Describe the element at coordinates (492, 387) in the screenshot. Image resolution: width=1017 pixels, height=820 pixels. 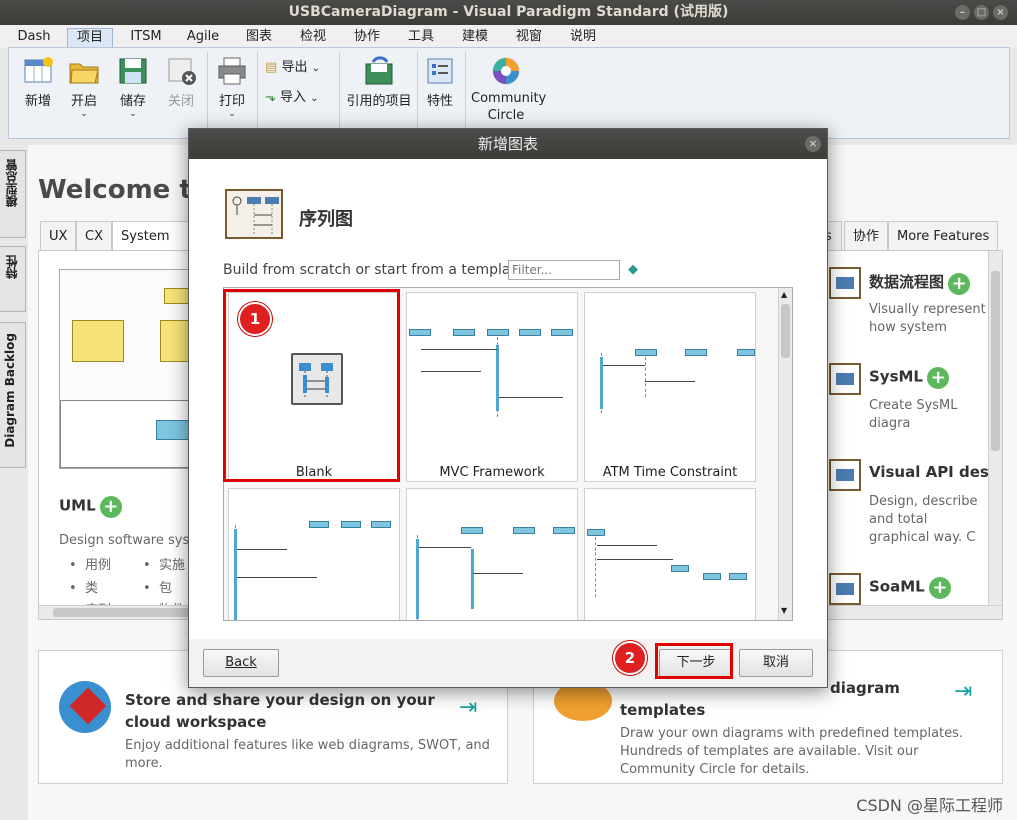
I see `template-mvc-framework: MVC Framework` at that location.